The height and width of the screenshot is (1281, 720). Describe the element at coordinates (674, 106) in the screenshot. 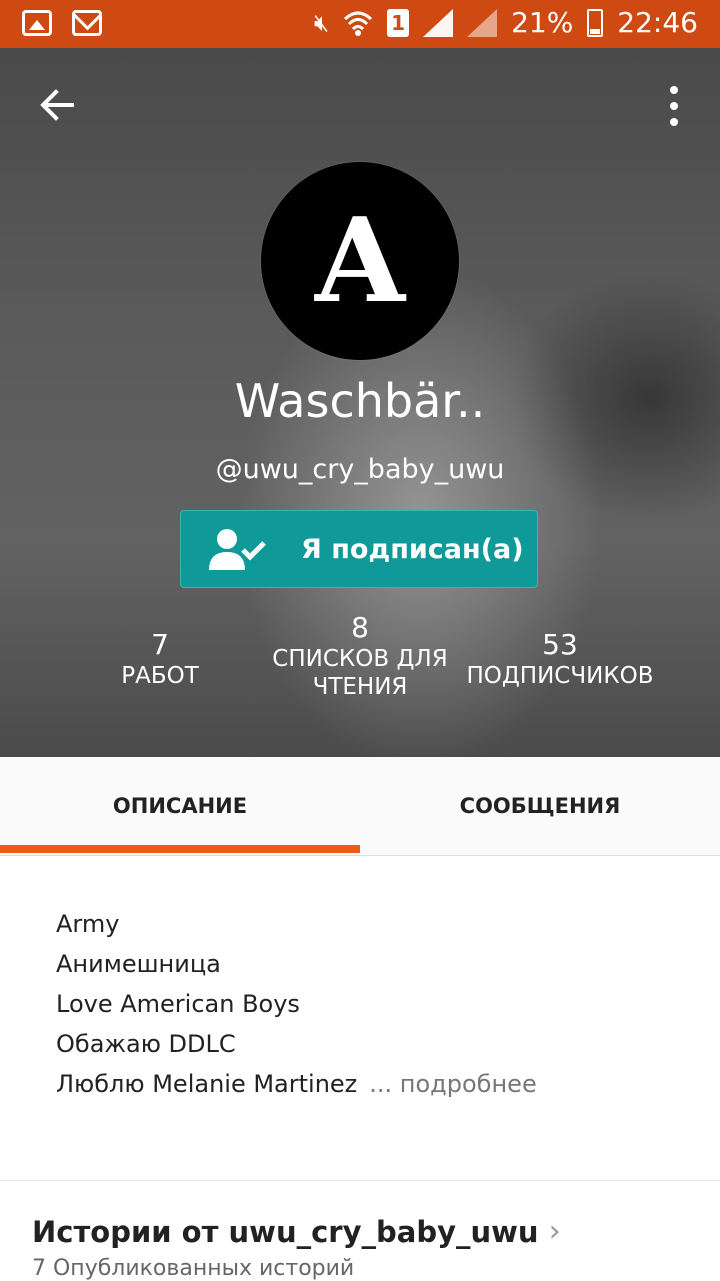

I see `more-options-icon` at that location.